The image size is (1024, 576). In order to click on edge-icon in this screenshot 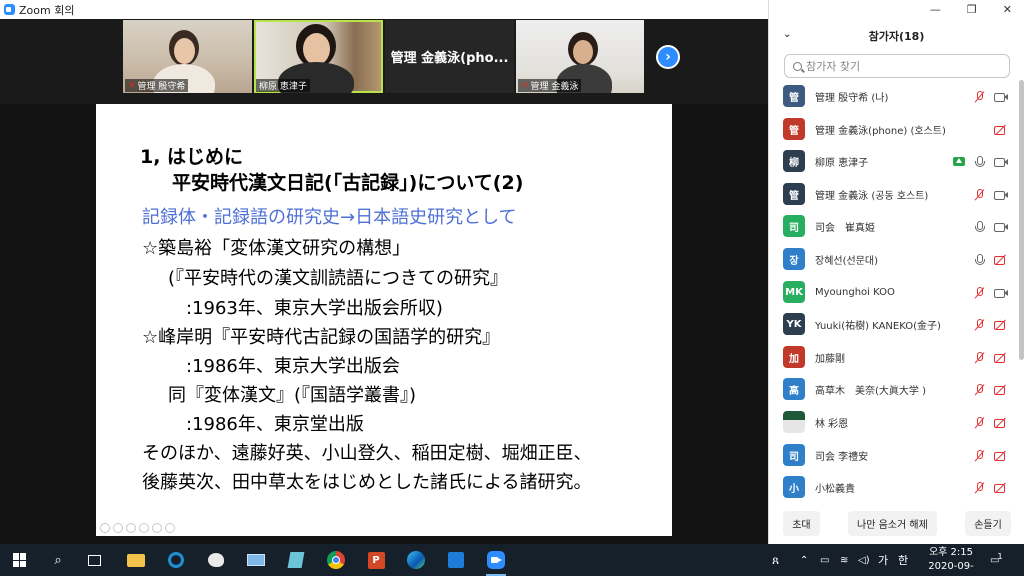, I will do `click(416, 560)`.